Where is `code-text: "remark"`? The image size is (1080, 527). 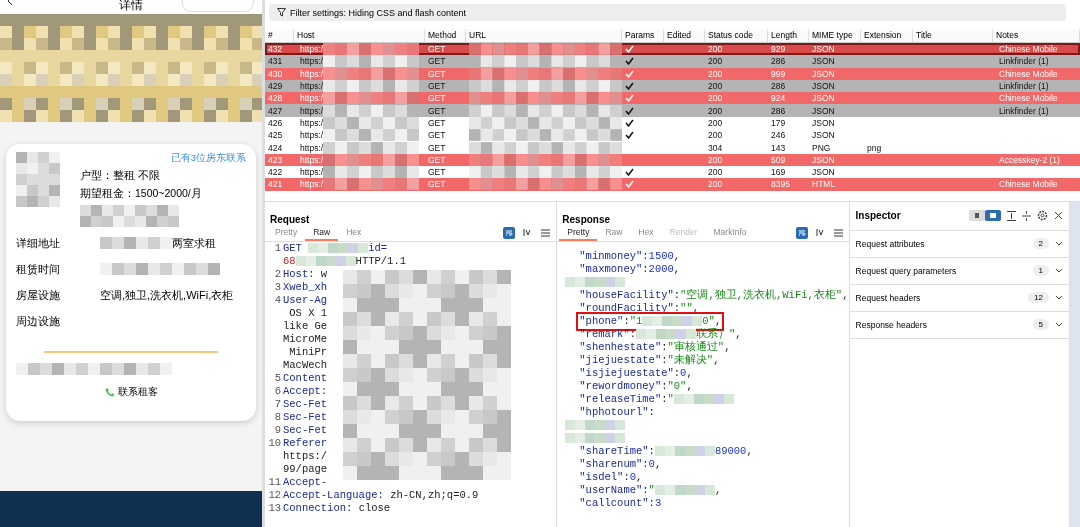 code-text: "remark" is located at coordinates (604, 334).